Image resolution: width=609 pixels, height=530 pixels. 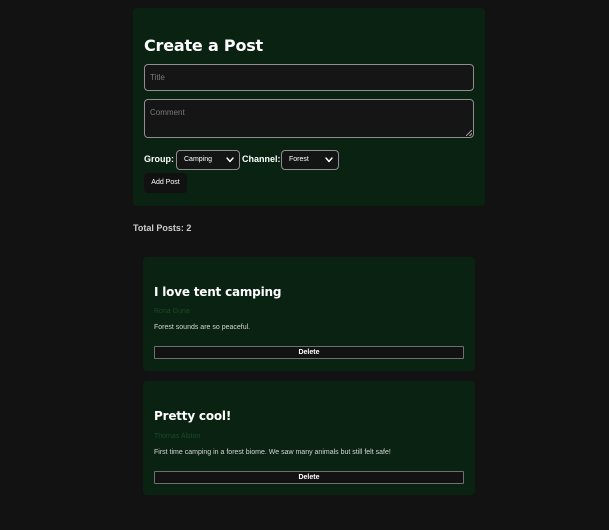 I want to click on post-author: Rona Guna, so click(x=172, y=311).